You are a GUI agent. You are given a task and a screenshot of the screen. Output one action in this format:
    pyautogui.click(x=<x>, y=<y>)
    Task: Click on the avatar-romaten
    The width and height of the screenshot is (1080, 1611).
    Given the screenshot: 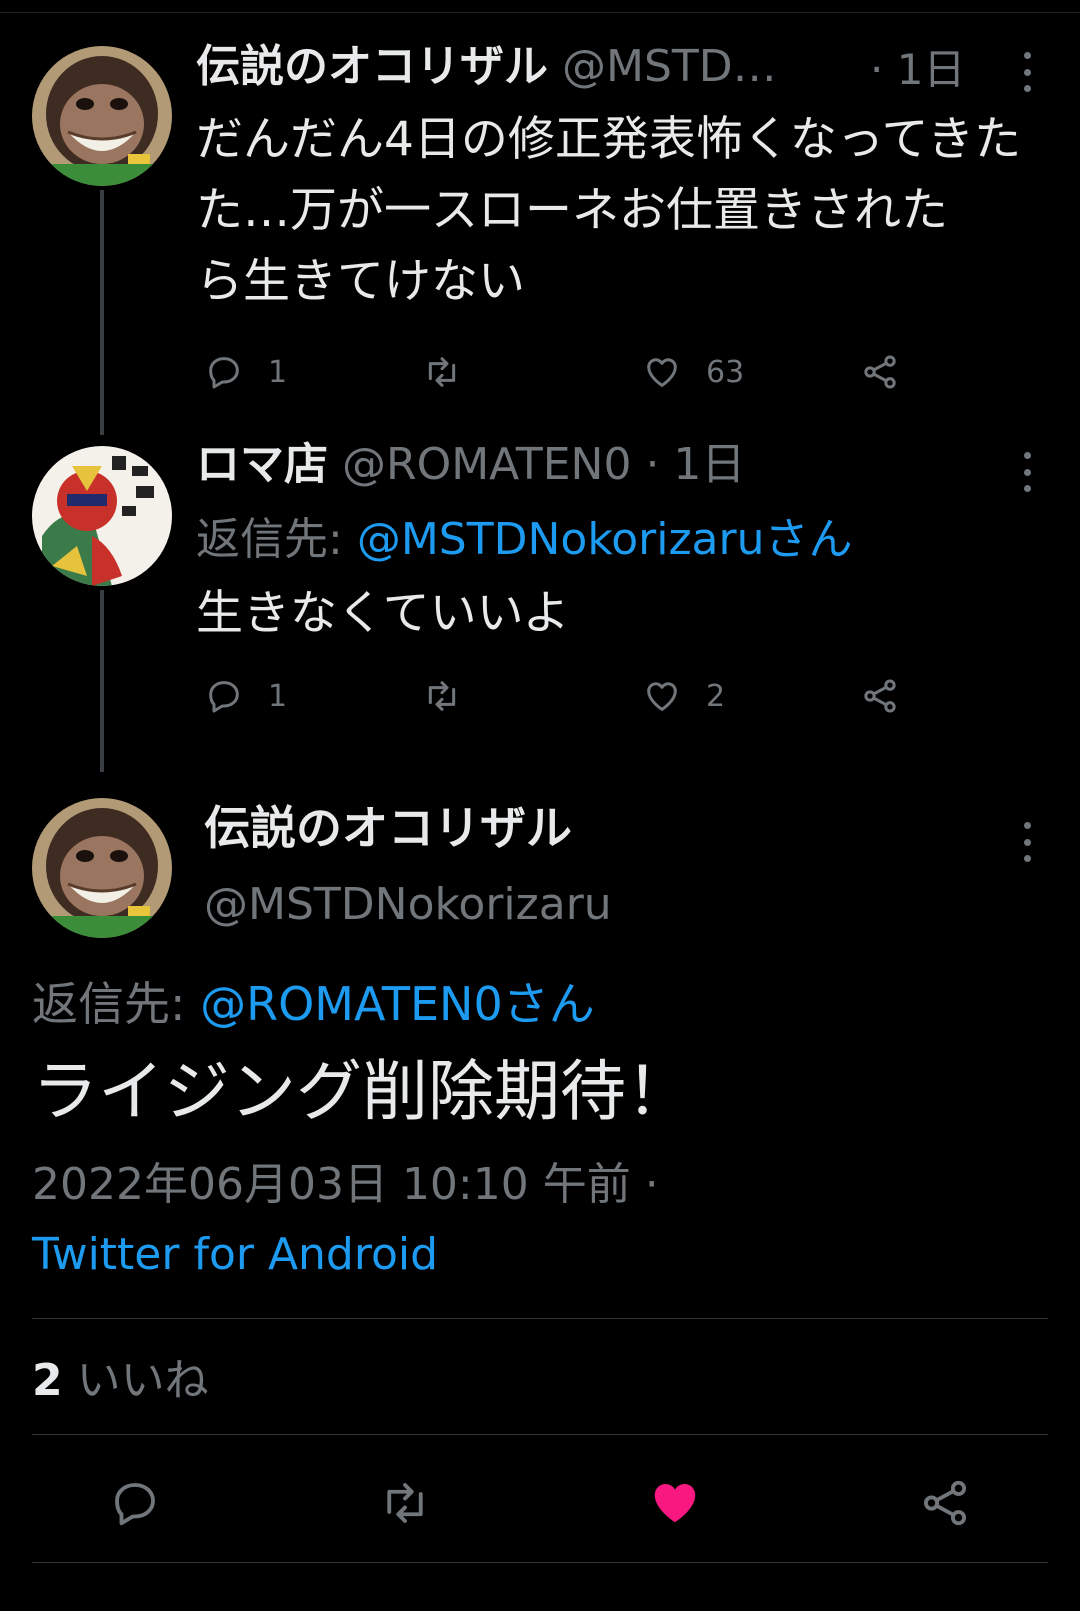 What is the action you would take?
    pyautogui.click(x=102, y=516)
    